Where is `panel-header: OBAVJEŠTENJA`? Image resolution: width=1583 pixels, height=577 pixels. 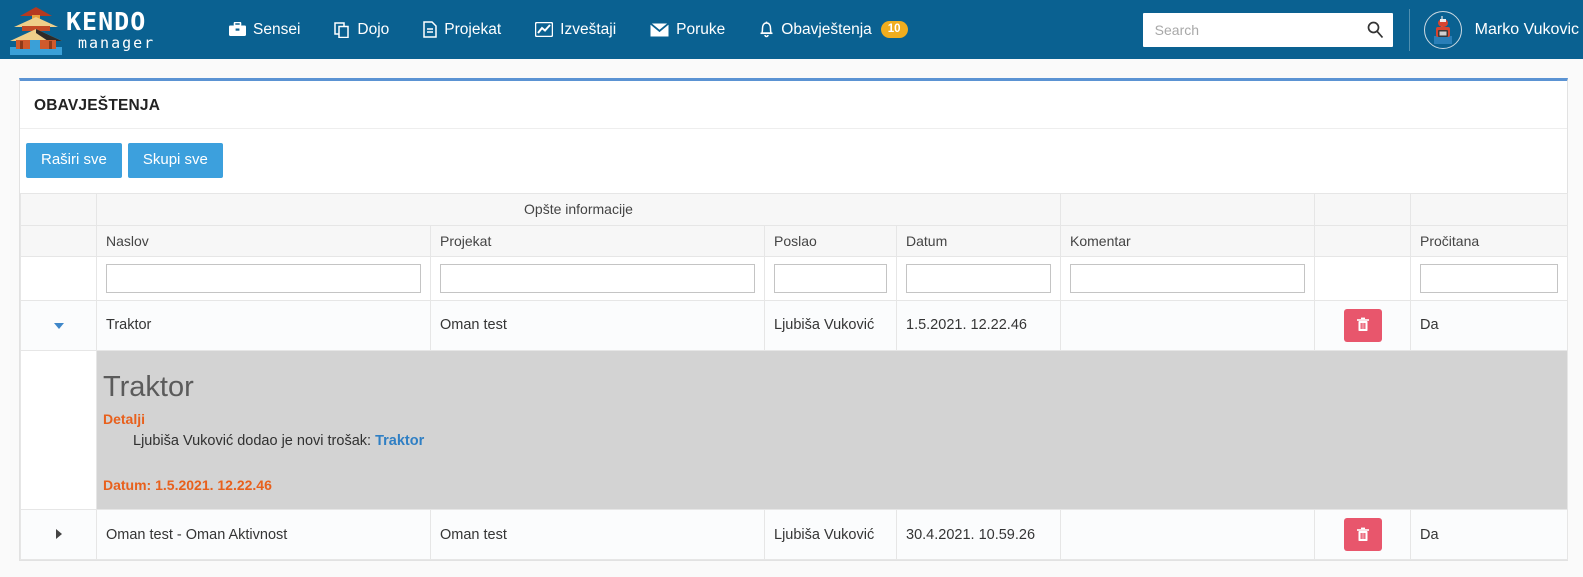
panel-header: OBAVJEŠTENJA is located at coordinates (793, 105).